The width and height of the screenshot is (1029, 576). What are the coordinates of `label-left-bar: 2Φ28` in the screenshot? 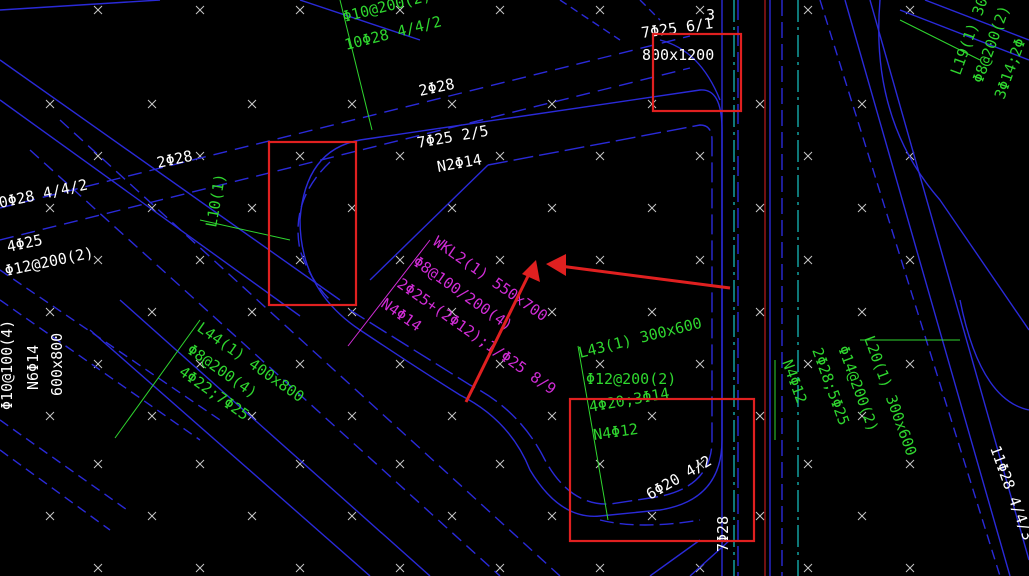 It's located at (174, 159).